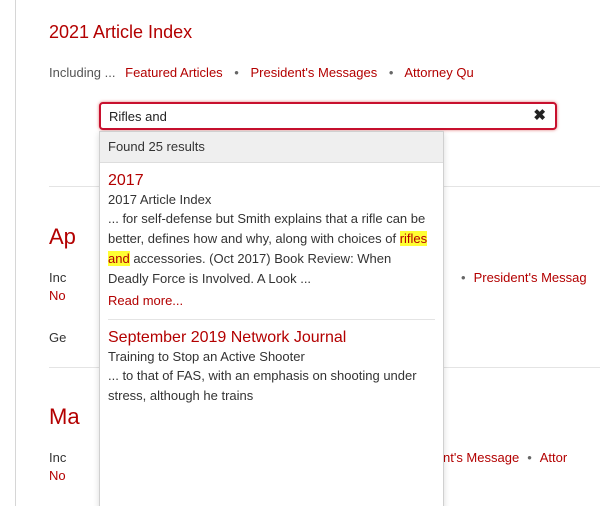 This screenshot has width=600, height=506. Describe the element at coordinates (62, 237) in the screenshot. I see `section-heading: Ap` at that location.